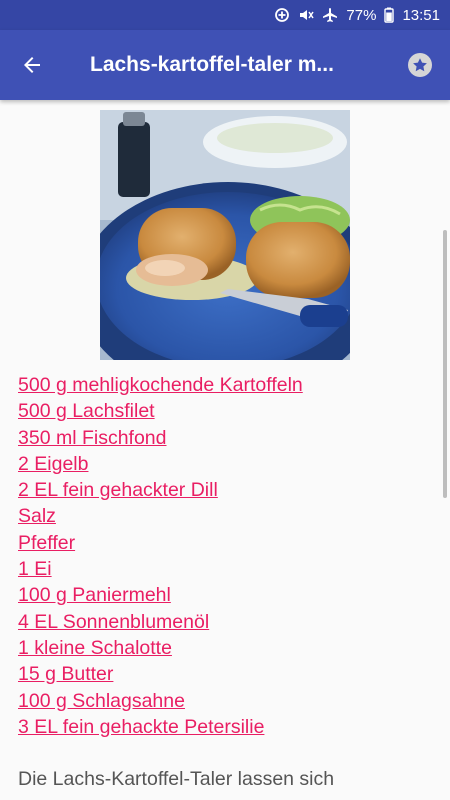 Image resolution: width=450 pixels, height=800 pixels. I want to click on favorite-button, so click(420, 65).